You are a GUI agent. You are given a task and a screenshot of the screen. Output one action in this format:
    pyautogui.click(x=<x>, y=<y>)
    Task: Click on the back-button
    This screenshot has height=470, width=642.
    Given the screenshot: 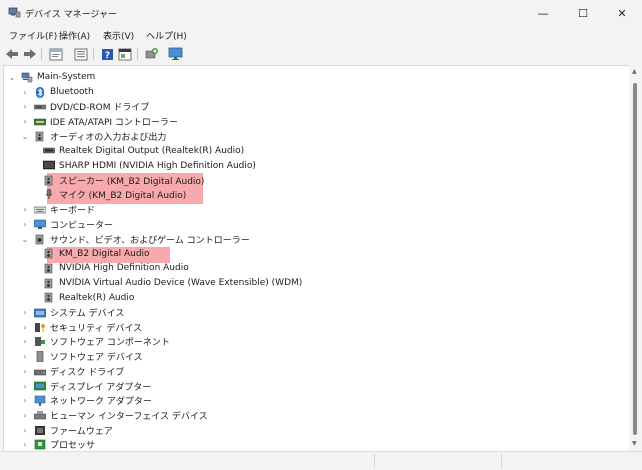 What is the action you would take?
    pyautogui.click(x=12, y=54)
    